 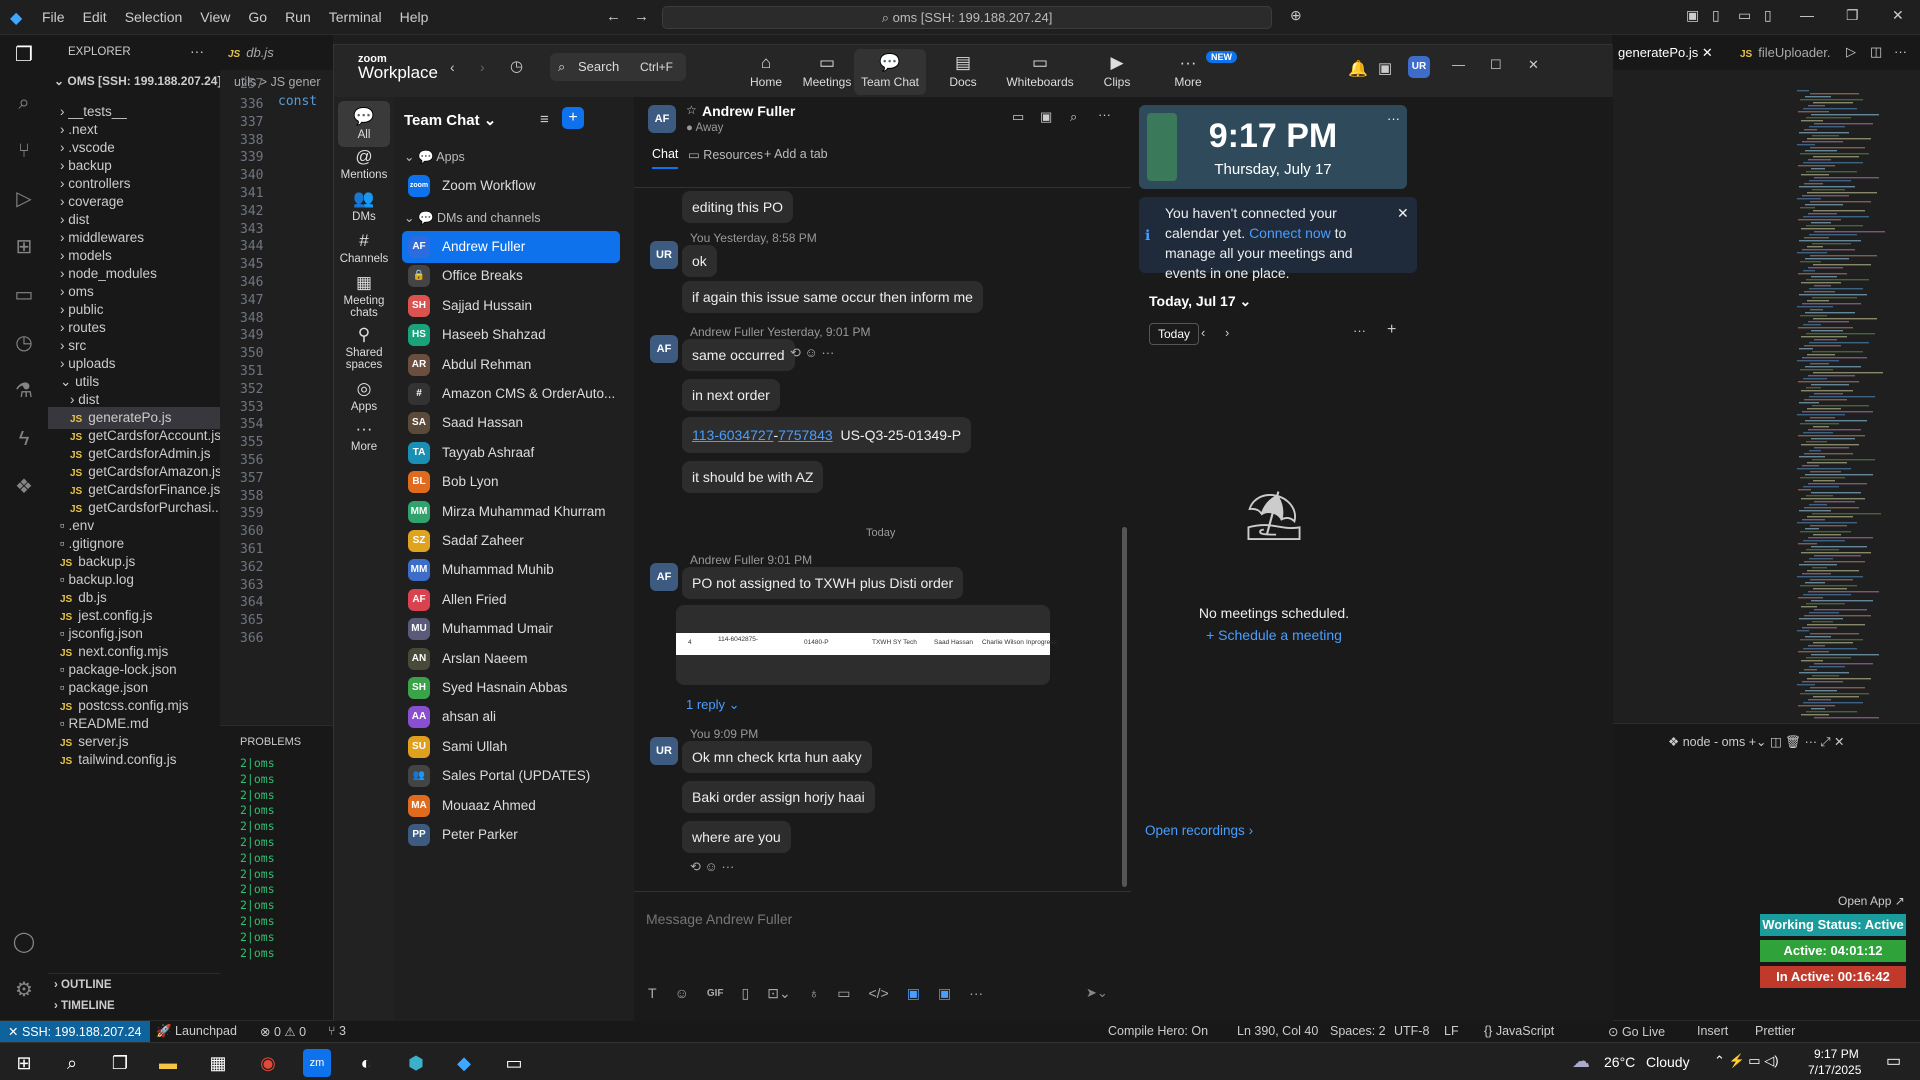 I want to click on contact-item: AR Abdul Rehman, so click(x=511, y=365).